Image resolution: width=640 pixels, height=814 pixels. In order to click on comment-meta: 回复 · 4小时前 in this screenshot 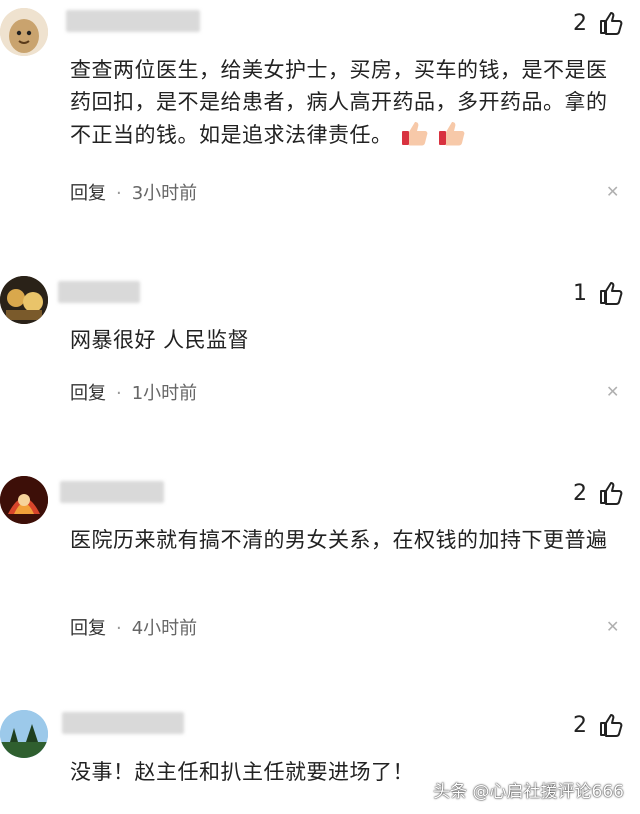, I will do `click(134, 628)`.